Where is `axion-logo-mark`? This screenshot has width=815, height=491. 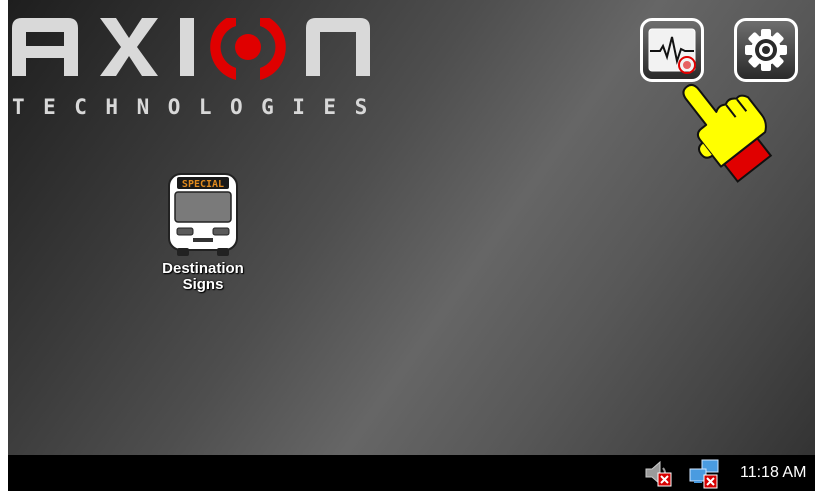
axion-logo-mark is located at coordinates (191, 47).